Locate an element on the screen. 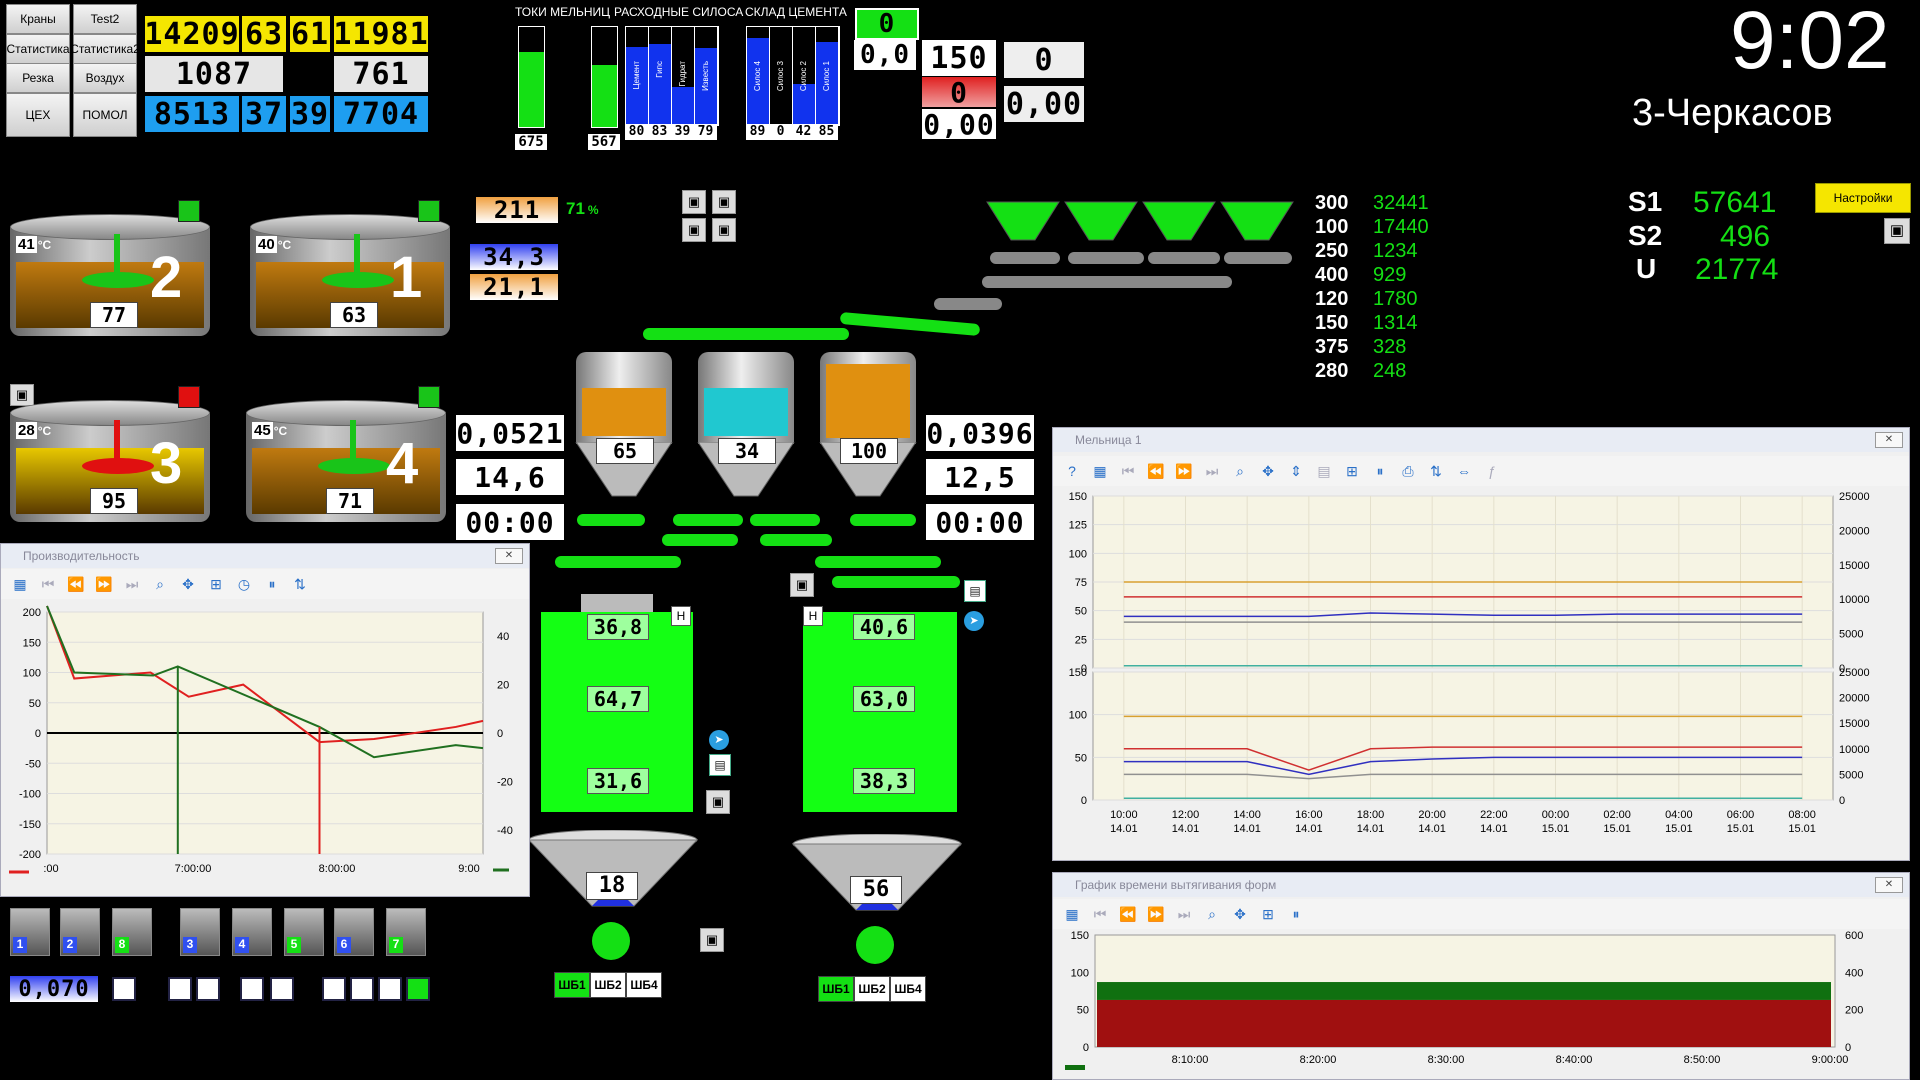 The width and height of the screenshot is (1920, 1080). y-tick-label: -100 is located at coordinates (30, 795).